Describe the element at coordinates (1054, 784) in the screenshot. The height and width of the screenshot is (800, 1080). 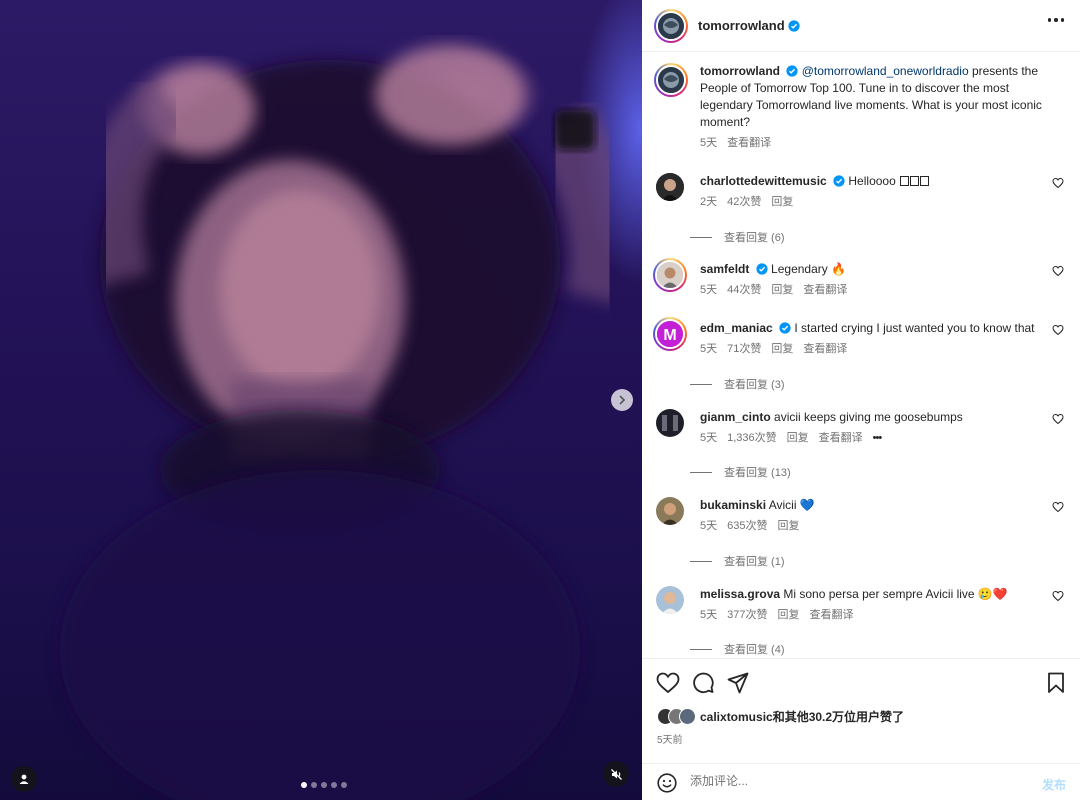
I see `post-comment-button: 发布` at that location.